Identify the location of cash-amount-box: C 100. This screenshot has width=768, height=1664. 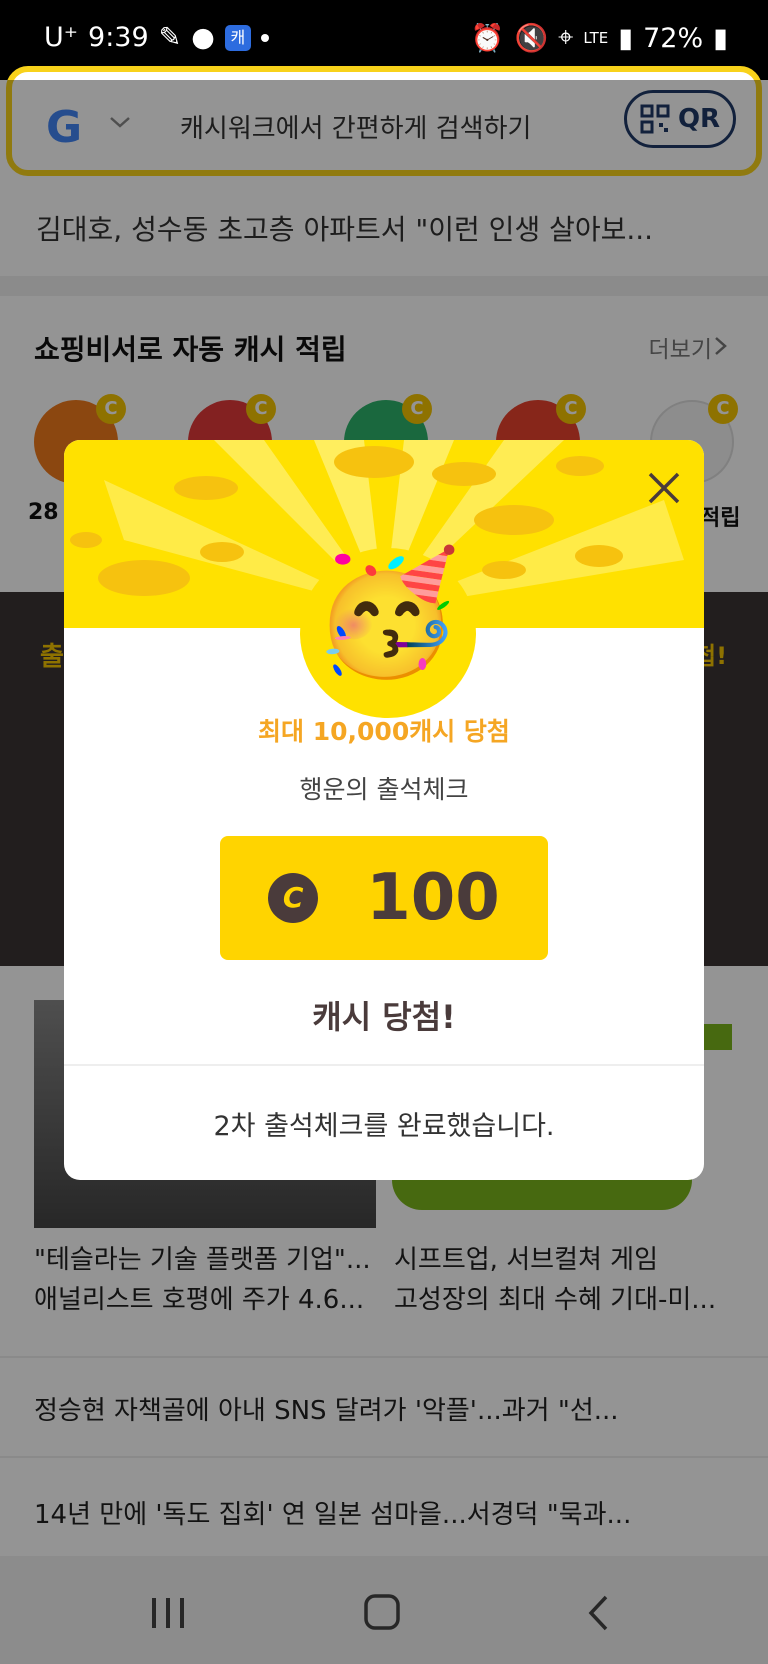
(384, 898).